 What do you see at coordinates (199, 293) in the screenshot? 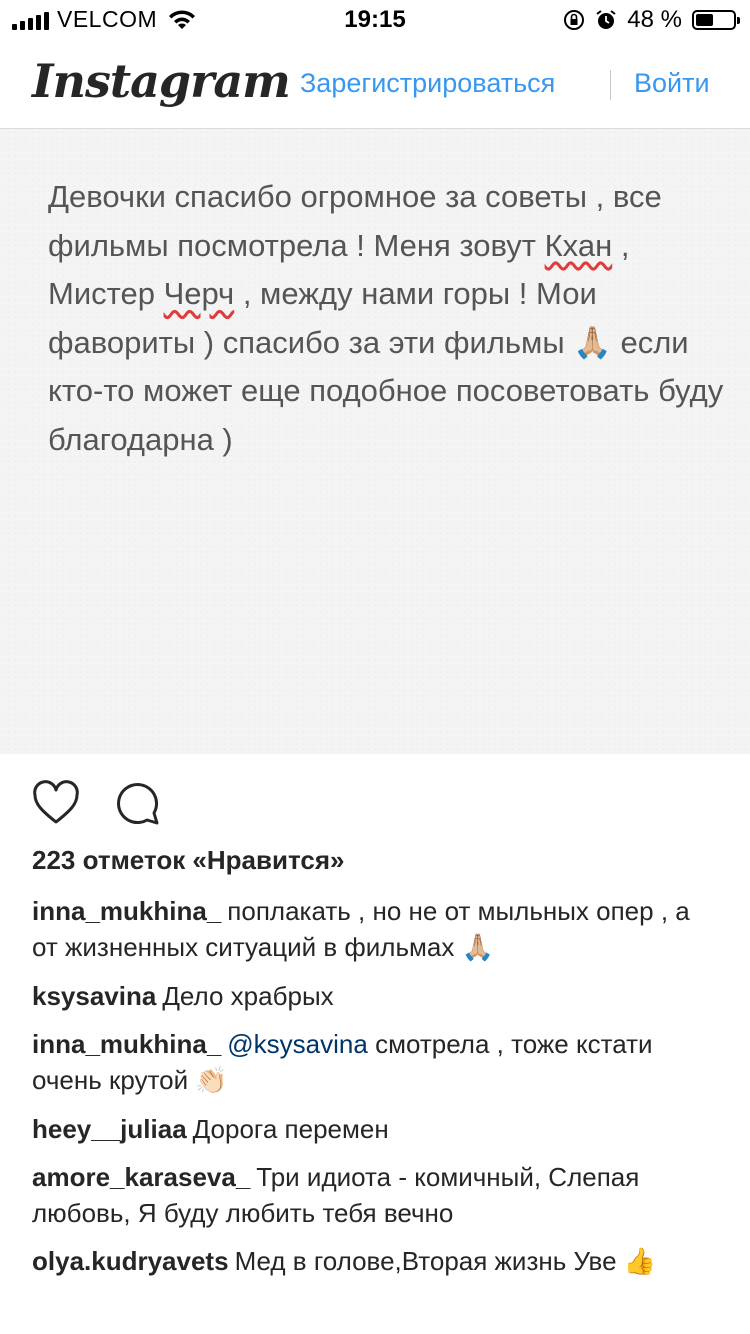
I see `post-text-misspelled-word: Черч` at bounding box center [199, 293].